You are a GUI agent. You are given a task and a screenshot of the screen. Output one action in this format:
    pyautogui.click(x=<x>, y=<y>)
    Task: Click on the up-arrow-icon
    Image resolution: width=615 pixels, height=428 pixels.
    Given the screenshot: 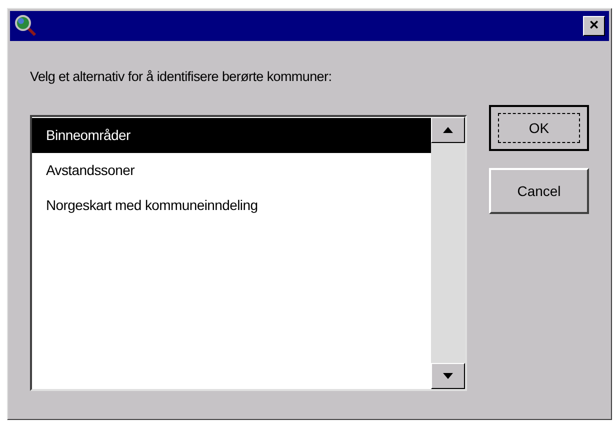 What is the action you would take?
    pyautogui.click(x=448, y=130)
    